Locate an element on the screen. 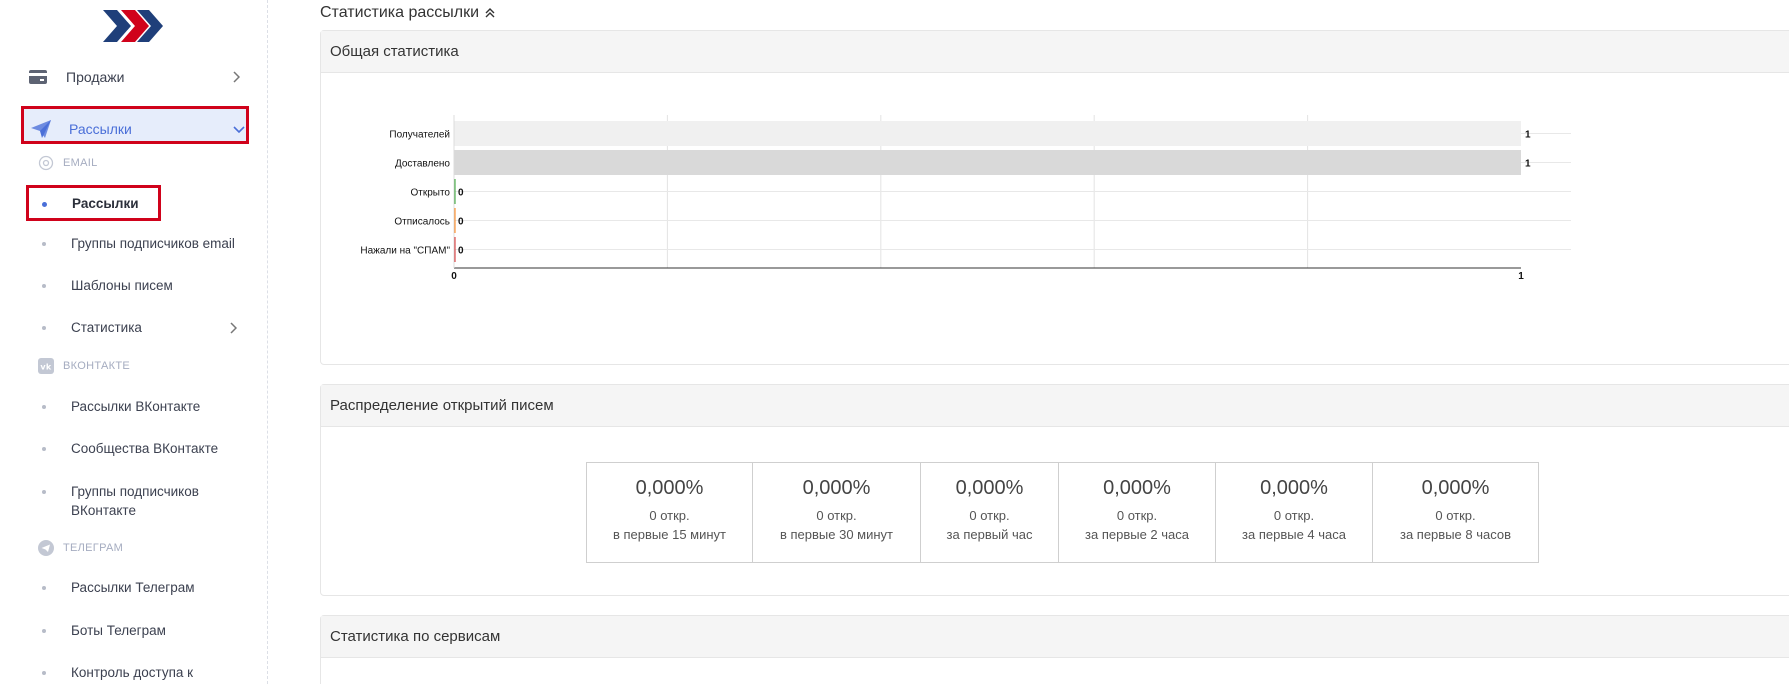  section-label: EMAIL is located at coordinates (80, 163).